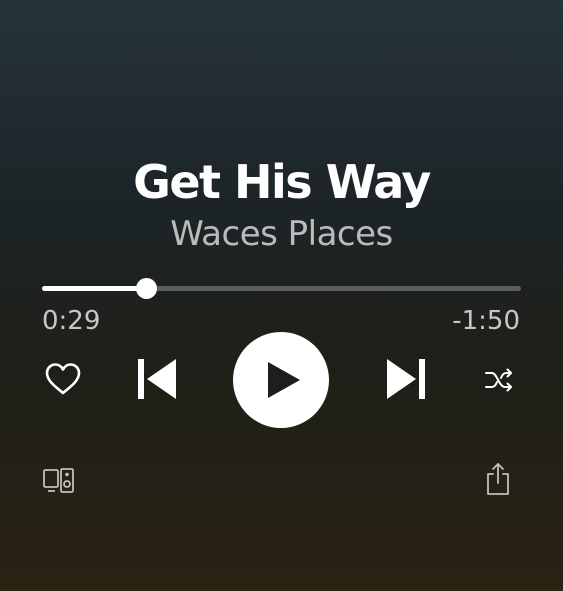  I want to click on elapsed-time: 0:29, so click(71, 321).